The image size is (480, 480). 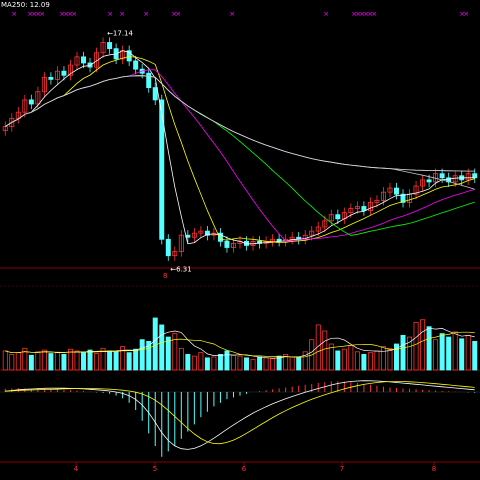 I want to click on macd-dea-line, so click(x=240, y=413).